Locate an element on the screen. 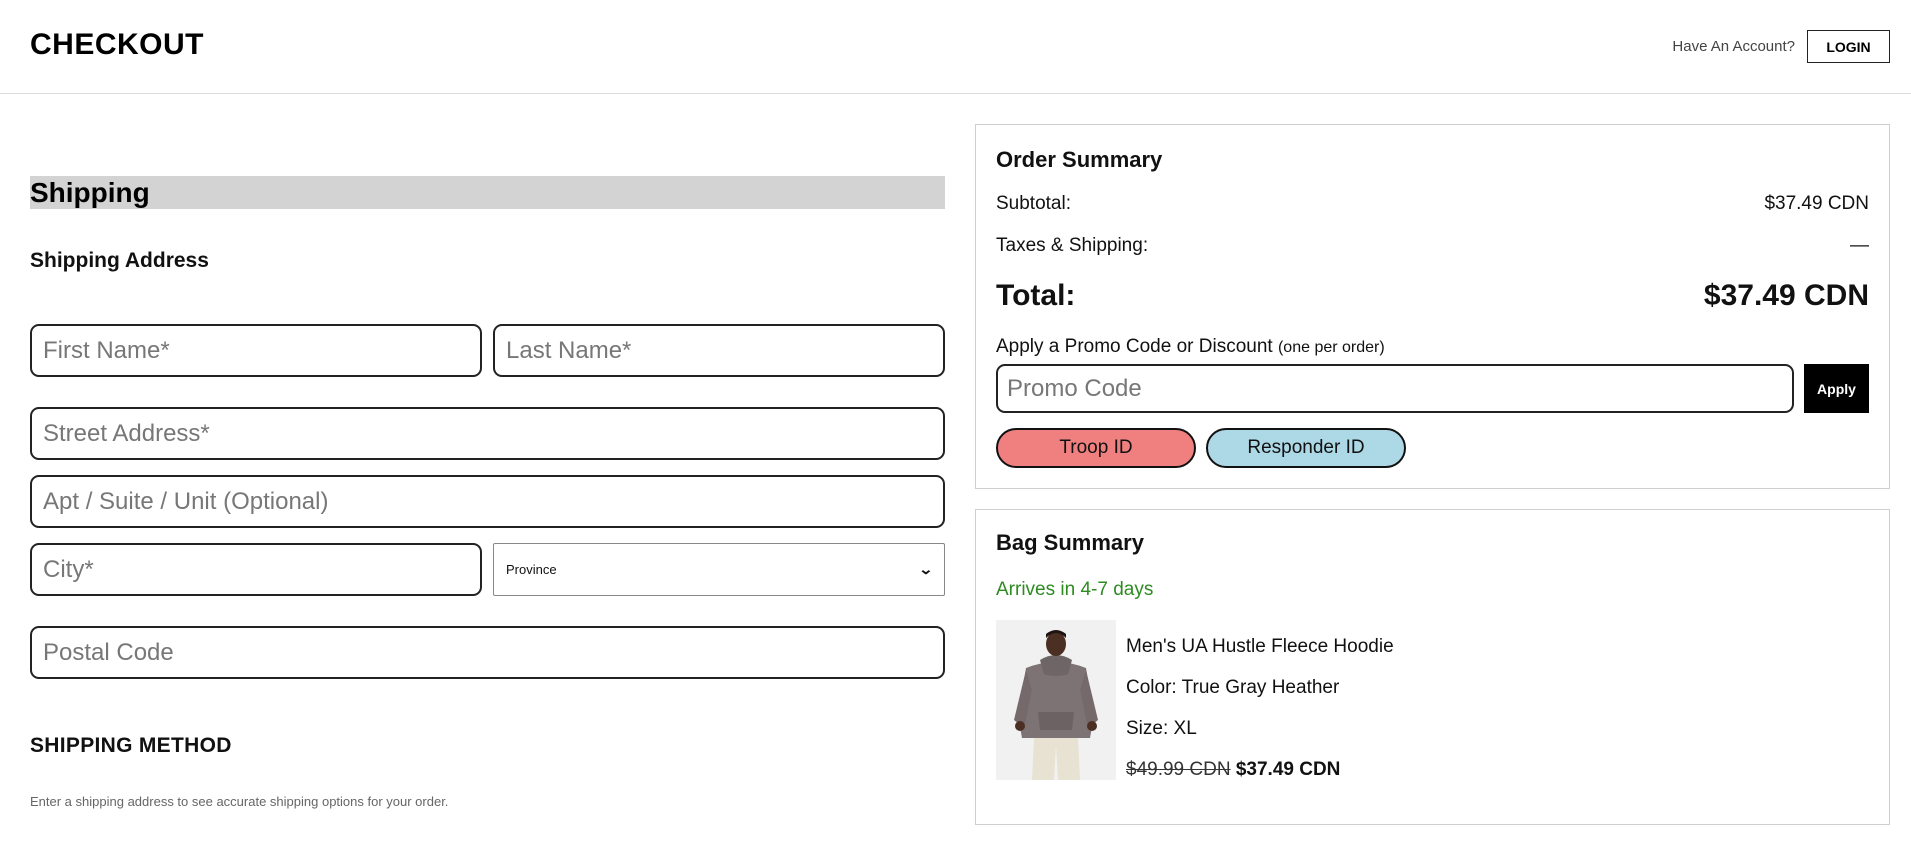 This screenshot has width=1911, height=850. taxes-label: Taxes & Shipping: is located at coordinates (1072, 245).